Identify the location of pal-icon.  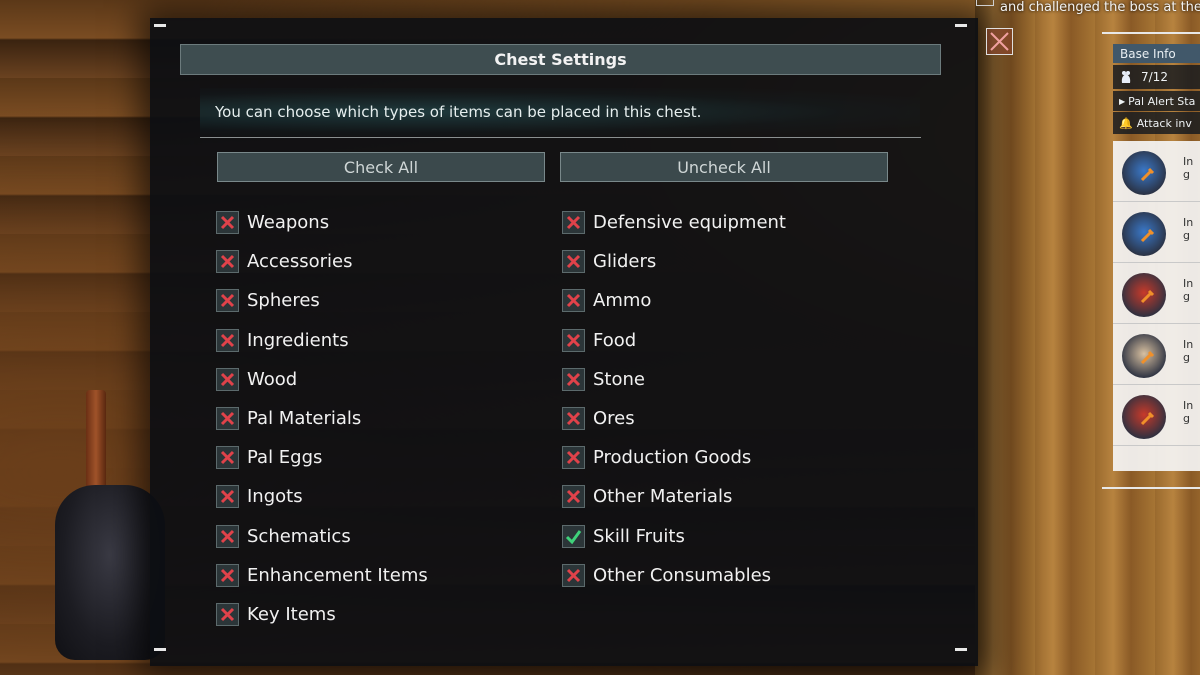
(1126, 77).